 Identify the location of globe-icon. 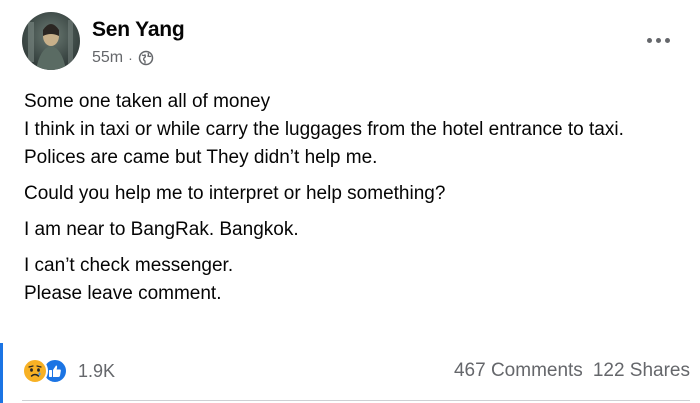
(146, 58).